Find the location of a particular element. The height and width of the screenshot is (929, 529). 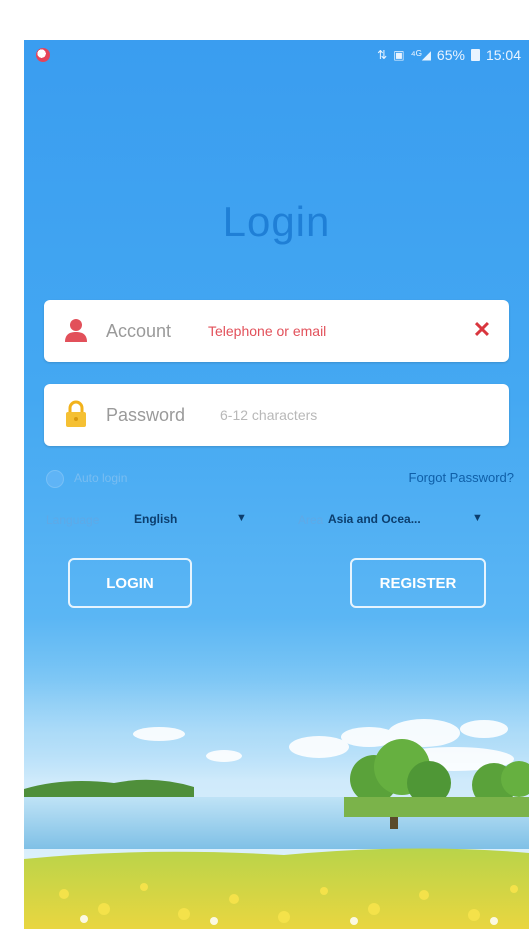

lock-icon is located at coordinates (76, 413).